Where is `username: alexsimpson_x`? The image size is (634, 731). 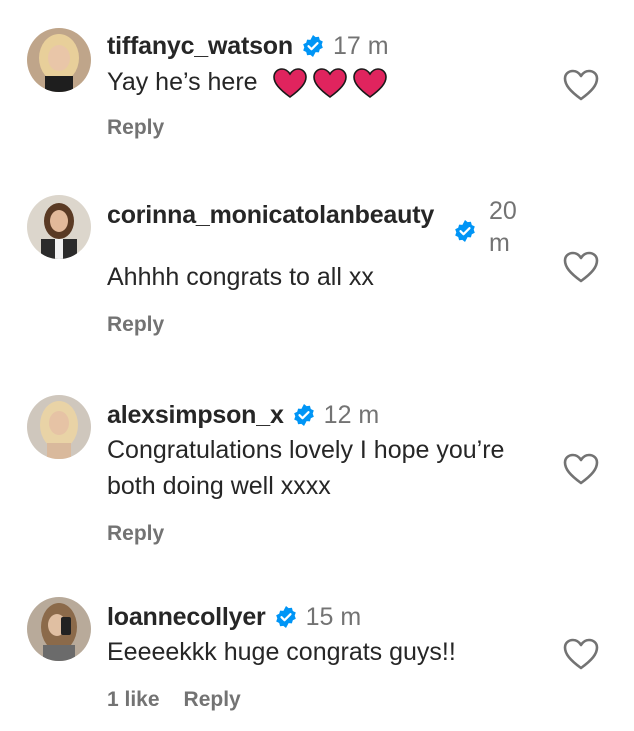
username: alexsimpson_x is located at coordinates (195, 415).